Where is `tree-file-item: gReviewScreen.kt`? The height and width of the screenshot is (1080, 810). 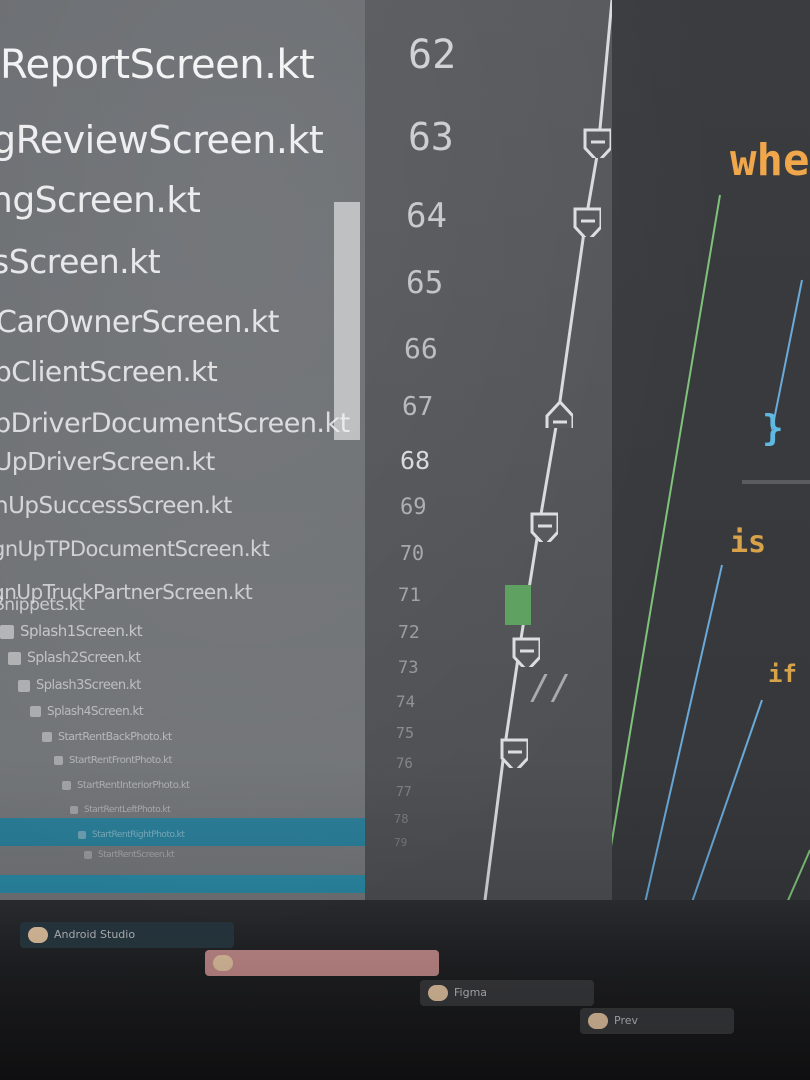
tree-file-item: gReviewScreen.kt is located at coordinates (162, 140).